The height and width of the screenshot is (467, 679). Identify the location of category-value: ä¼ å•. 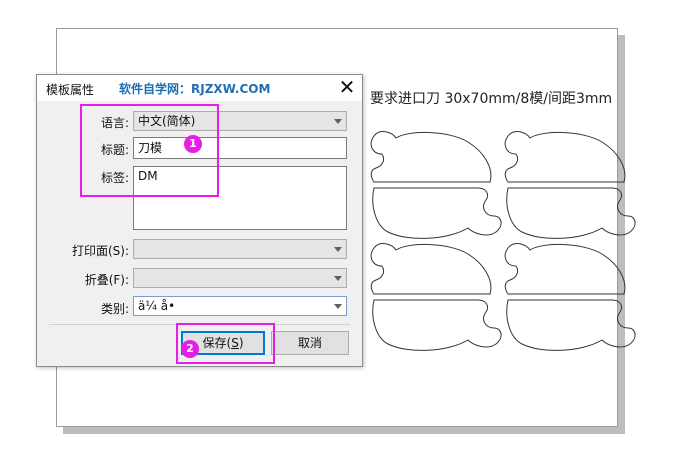
(157, 306).